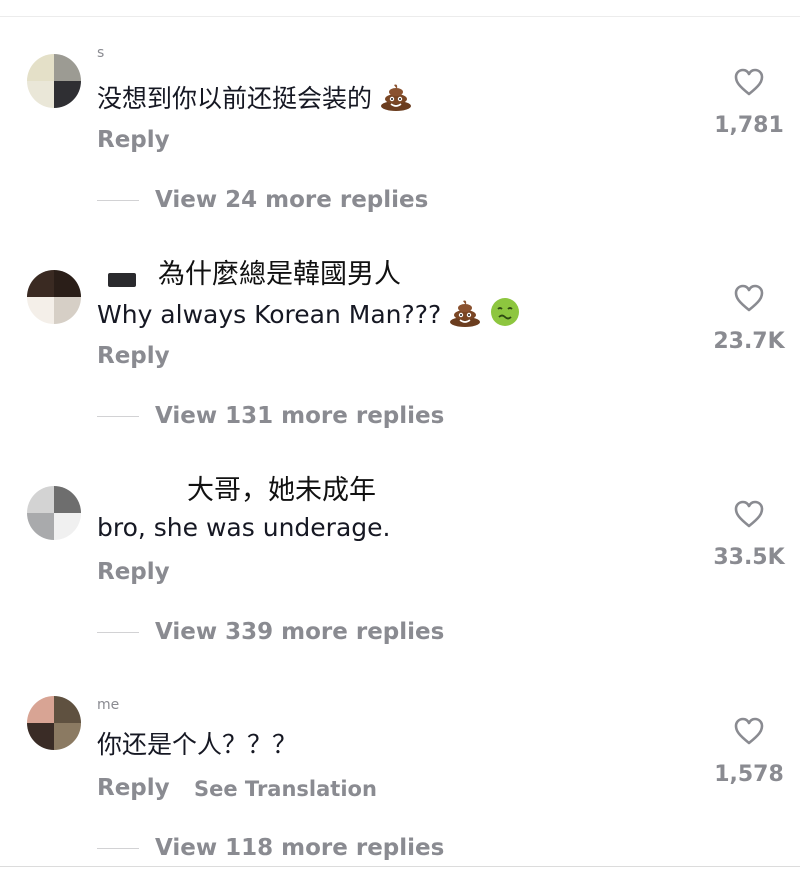 This screenshot has width=800, height=869. Describe the element at coordinates (100, 57) in the screenshot. I see `username: s` at that location.